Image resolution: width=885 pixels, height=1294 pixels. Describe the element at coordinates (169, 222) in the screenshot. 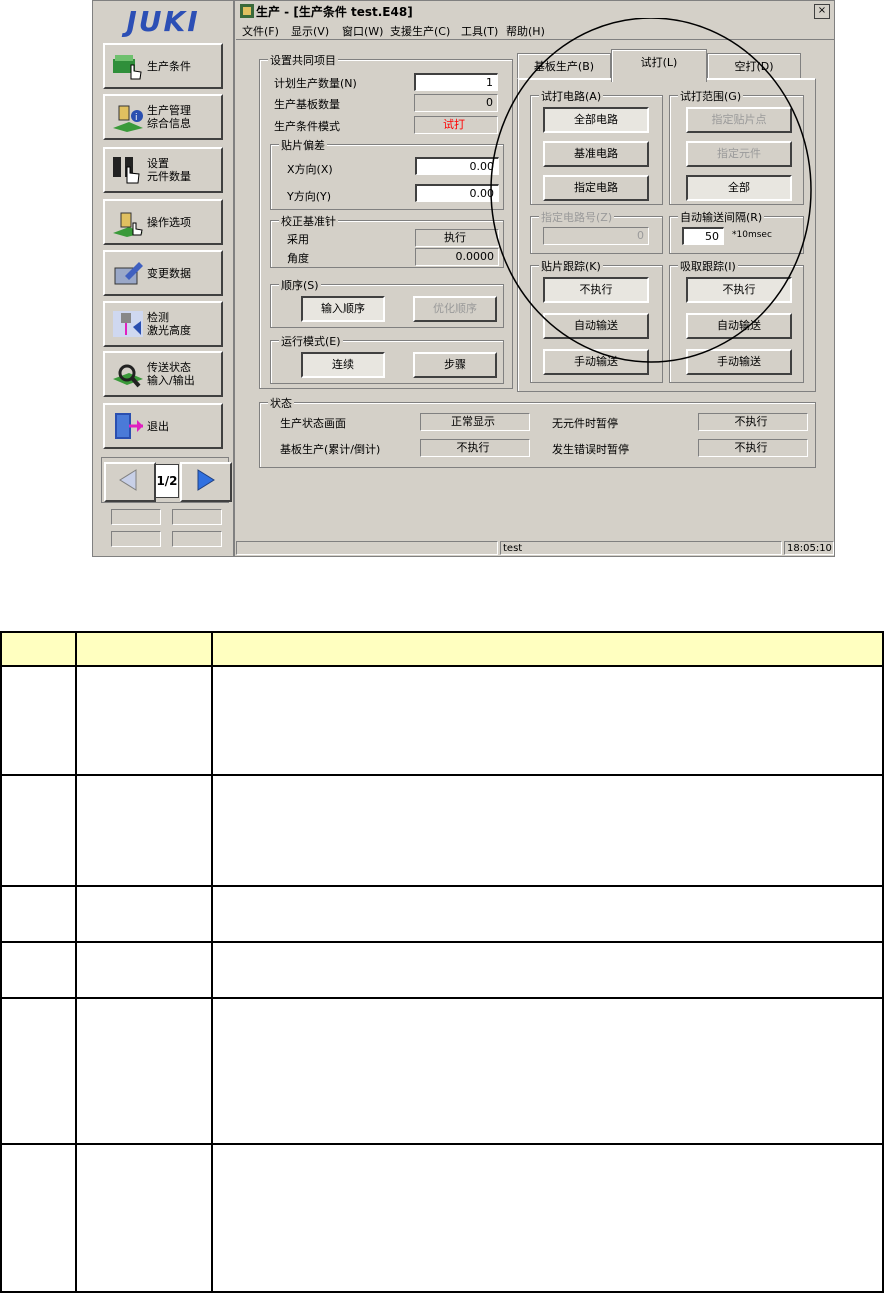

I see `nav-label: 操作选项` at that location.